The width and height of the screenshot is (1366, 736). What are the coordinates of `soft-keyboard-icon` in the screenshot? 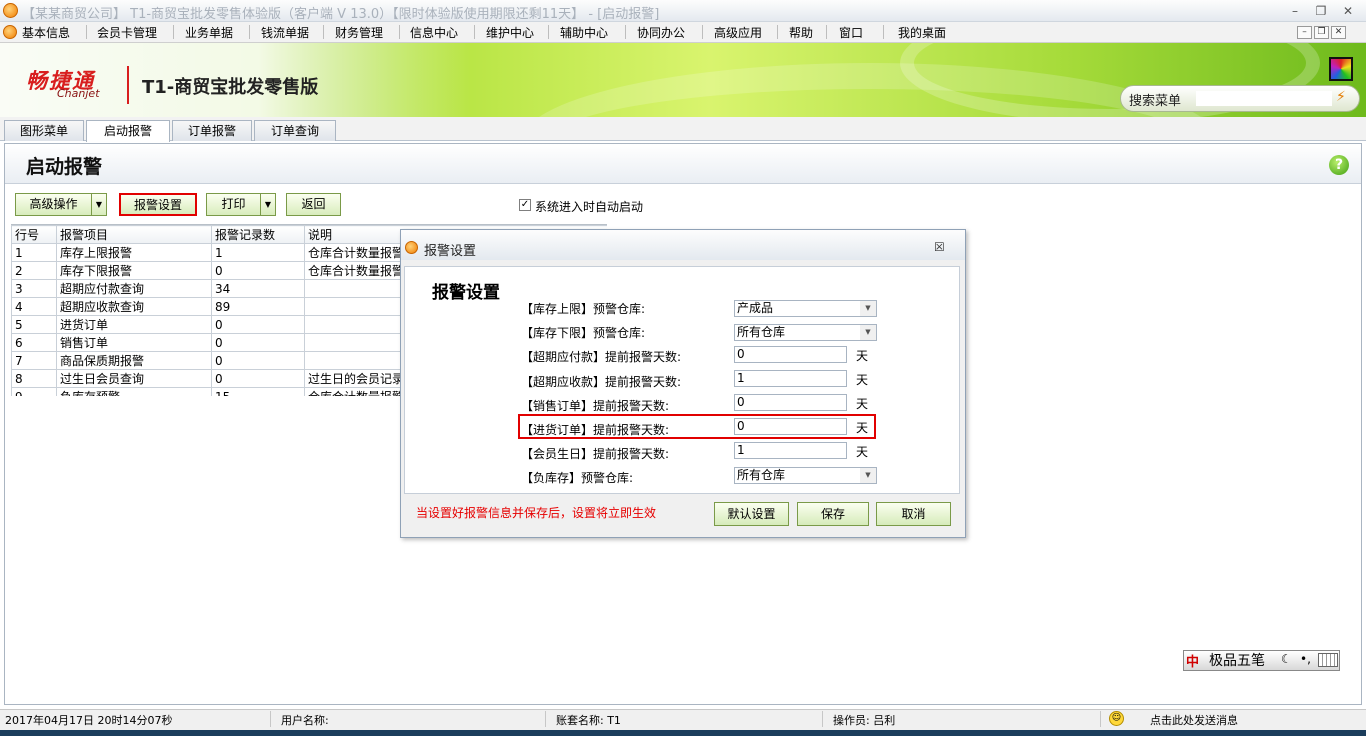 It's located at (1328, 660).